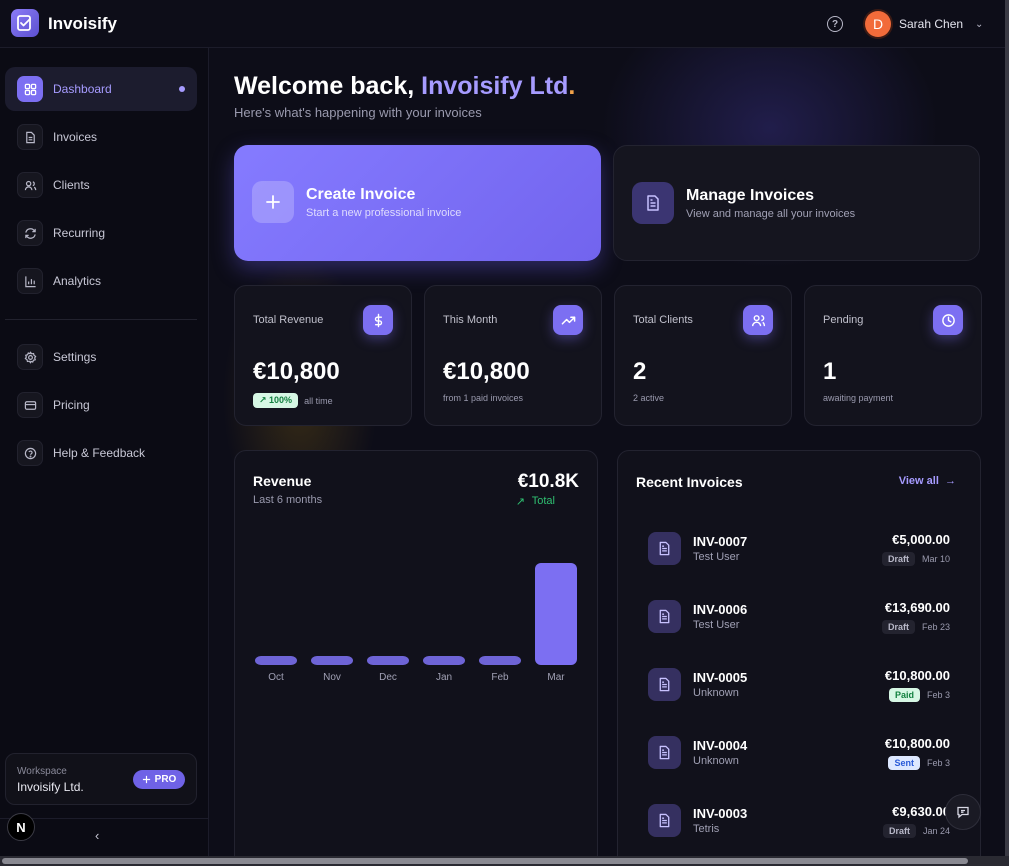 This screenshot has width=1009, height=866. Describe the element at coordinates (165, 779) in the screenshot. I see `plan-badge-label: PRO` at that location.